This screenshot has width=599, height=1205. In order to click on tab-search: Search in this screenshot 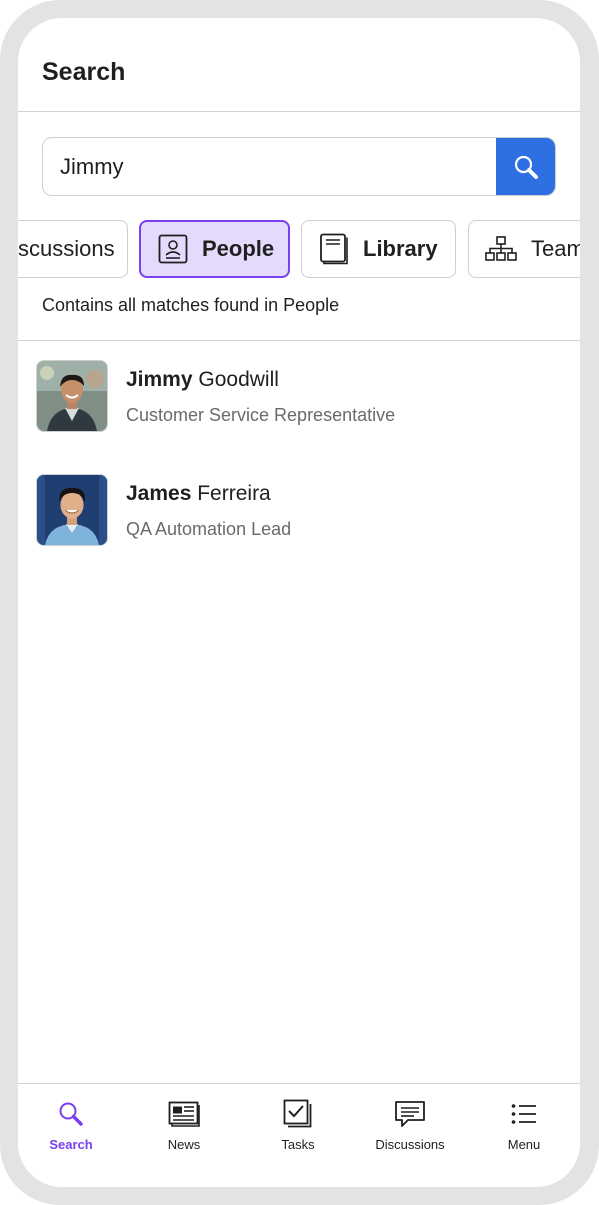, I will do `click(72, 1124)`.